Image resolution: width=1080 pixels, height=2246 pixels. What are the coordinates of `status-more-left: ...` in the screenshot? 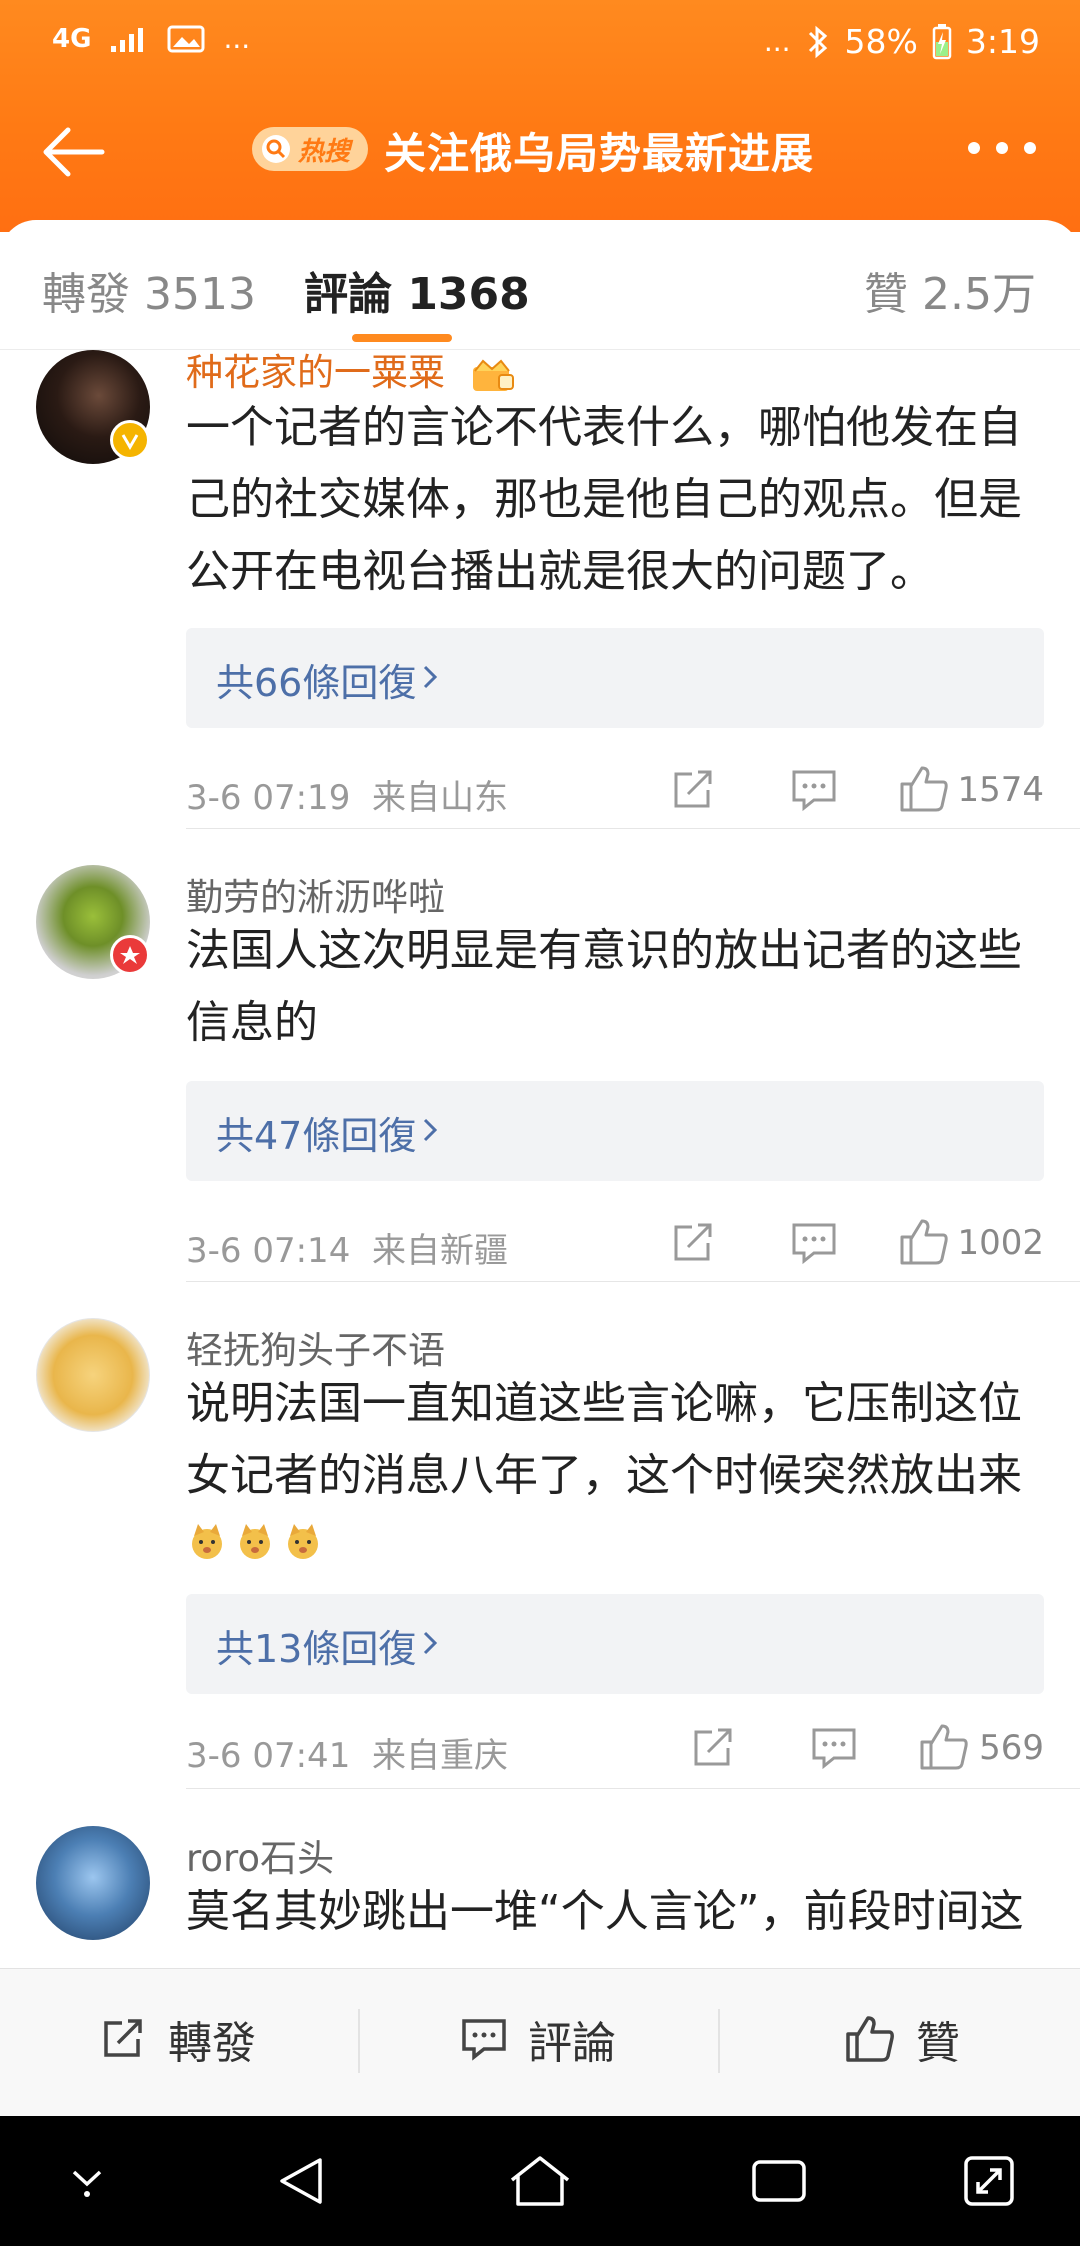 It's located at (237, 38).